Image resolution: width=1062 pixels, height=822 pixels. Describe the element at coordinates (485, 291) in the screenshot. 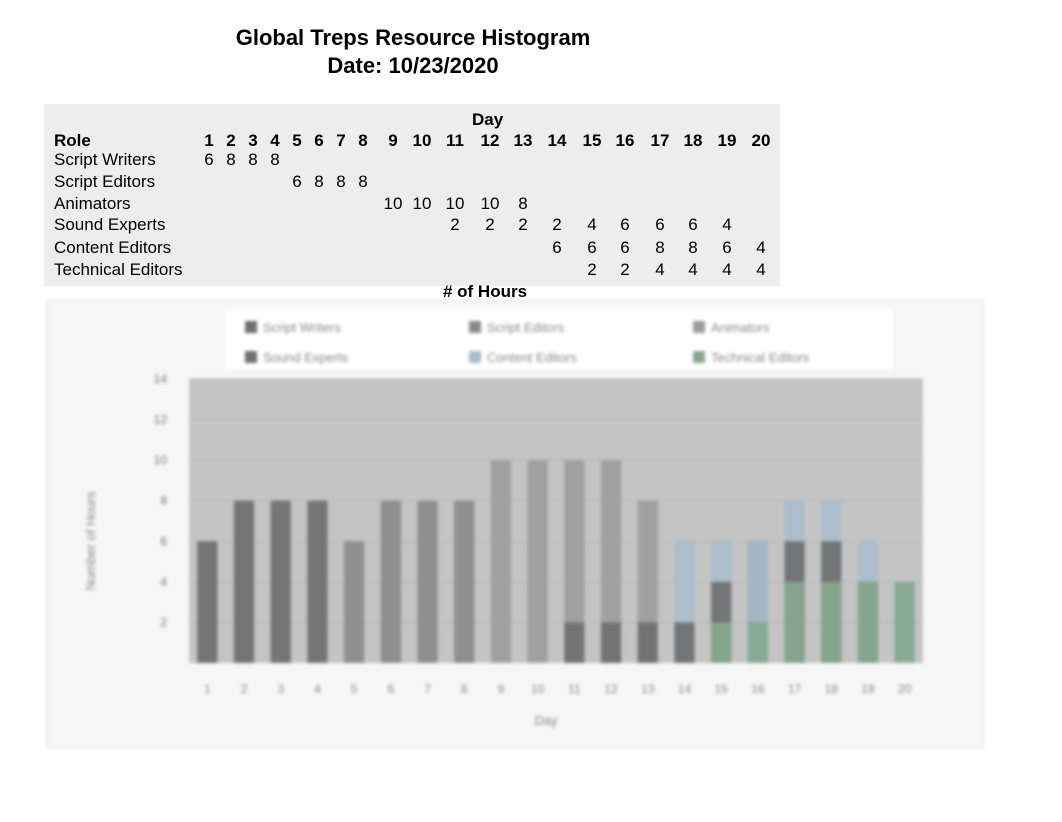

I see `hours-caption: # of Hours` at that location.